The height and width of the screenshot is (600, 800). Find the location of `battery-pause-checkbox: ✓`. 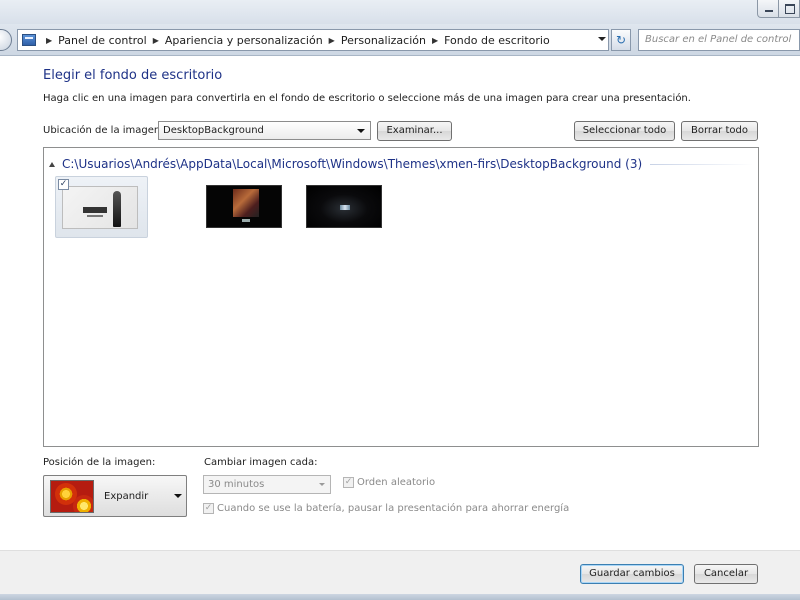

battery-pause-checkbox: ✓ is located at coordinates (208, 508).